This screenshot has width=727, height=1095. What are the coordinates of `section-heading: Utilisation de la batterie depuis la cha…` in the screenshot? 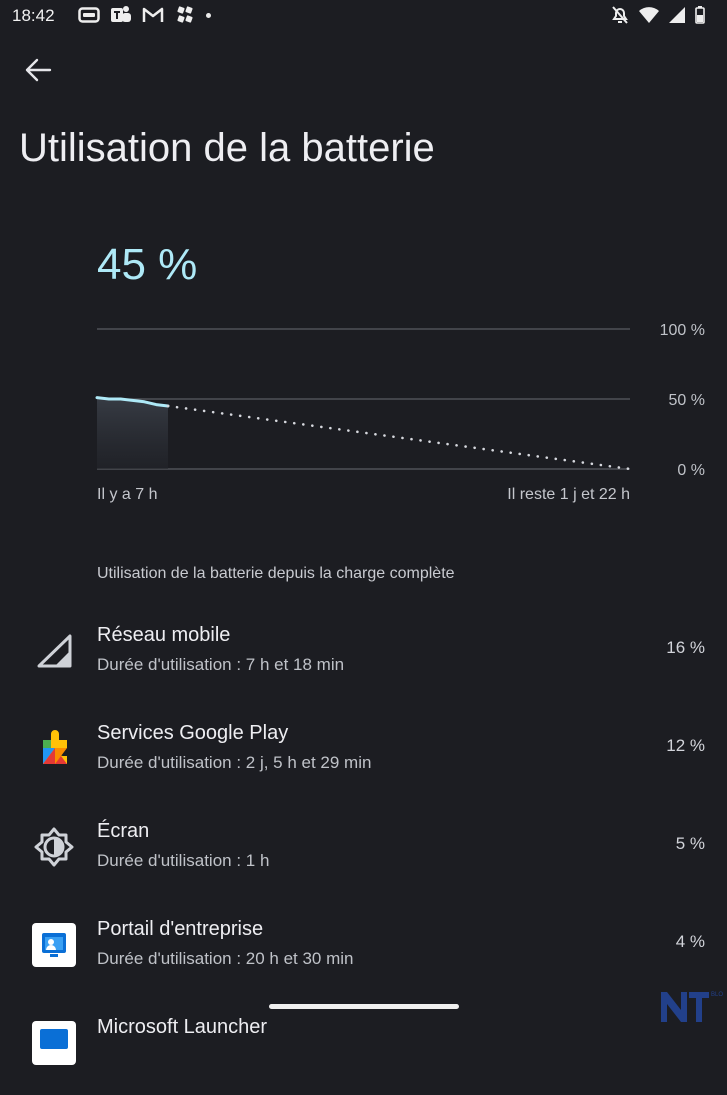 It's located at (276, 573).